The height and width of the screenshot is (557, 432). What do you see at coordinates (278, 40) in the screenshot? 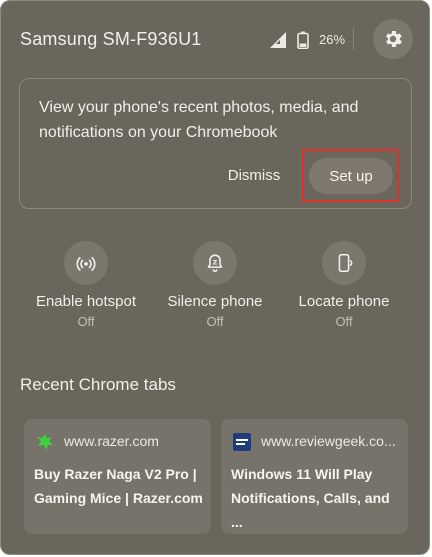
I see `signal-icon` at bounding box center [278, 40].